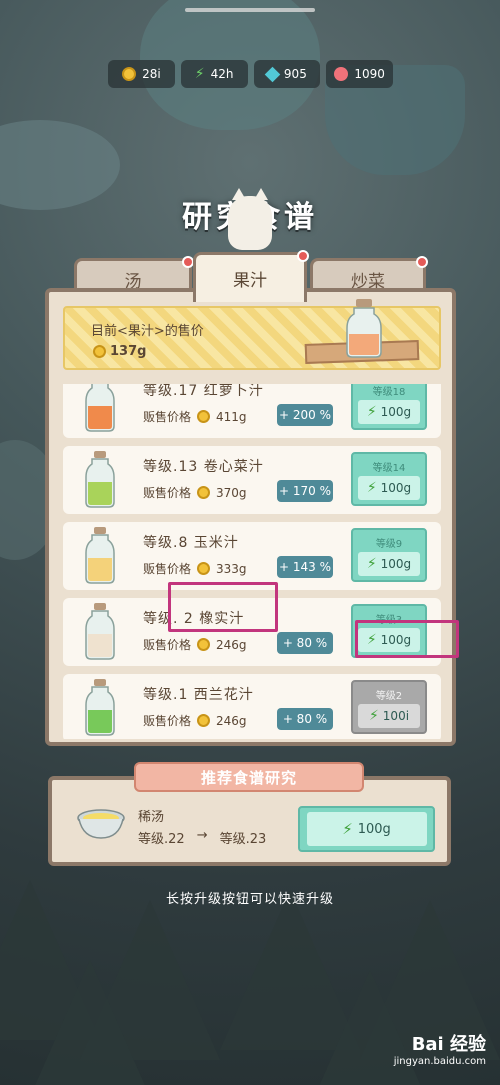 The width and height of the screenshot is (500, 1085). I want to click on resource-shells: 1090, so click(359, 74).